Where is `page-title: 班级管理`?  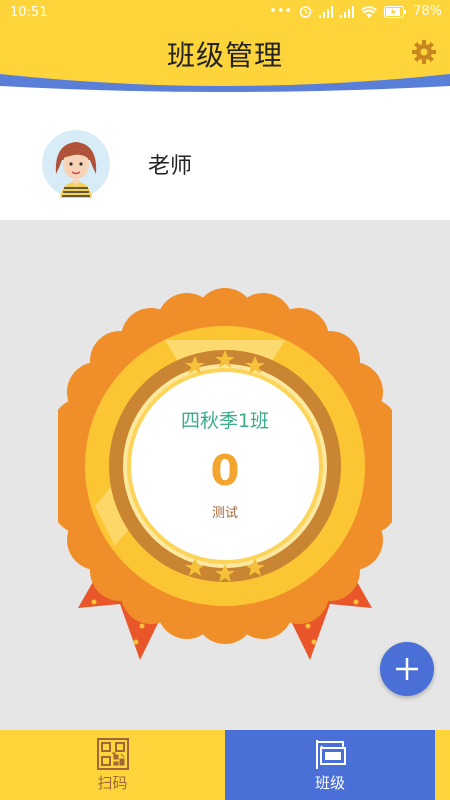
page-title: 班级管理 is located at coordinates (224, 55).